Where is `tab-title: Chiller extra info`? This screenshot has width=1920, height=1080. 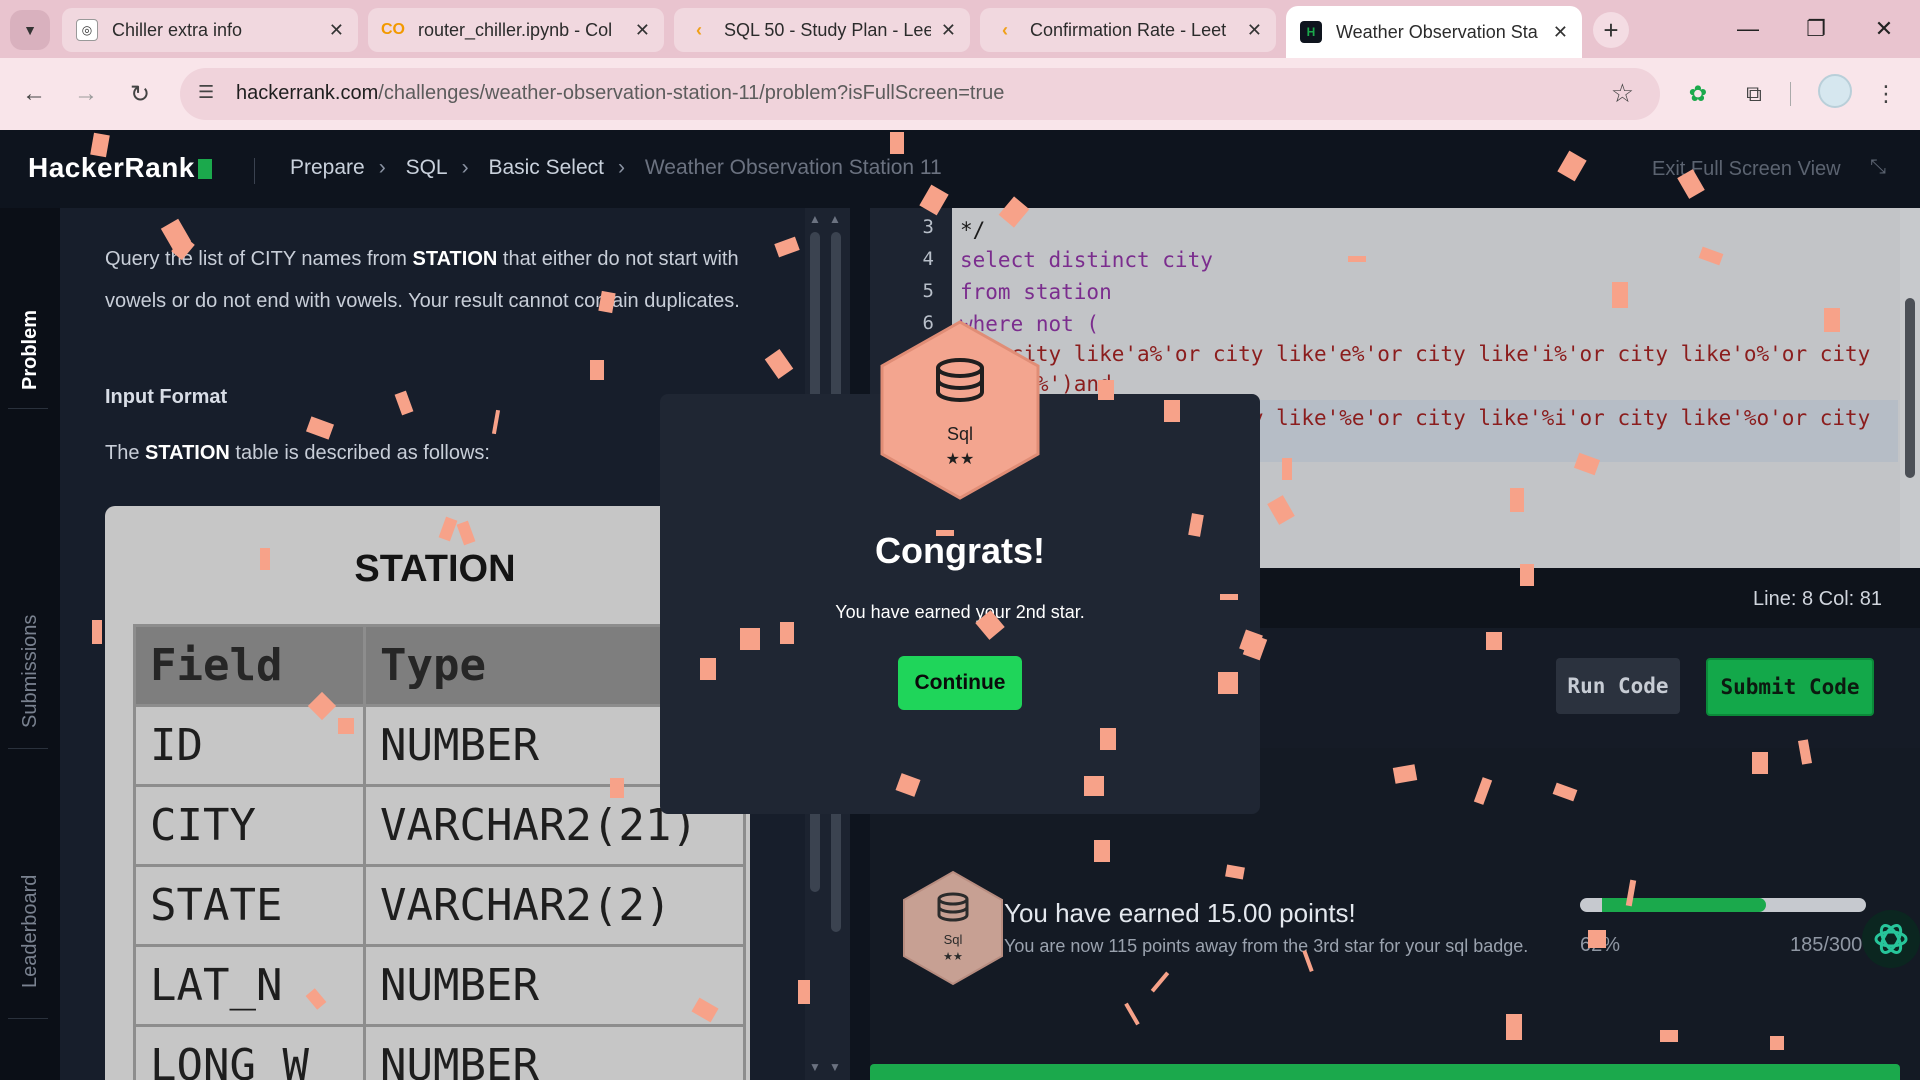 tab-title: Chiller extra info is located at coordinates (177, 29).